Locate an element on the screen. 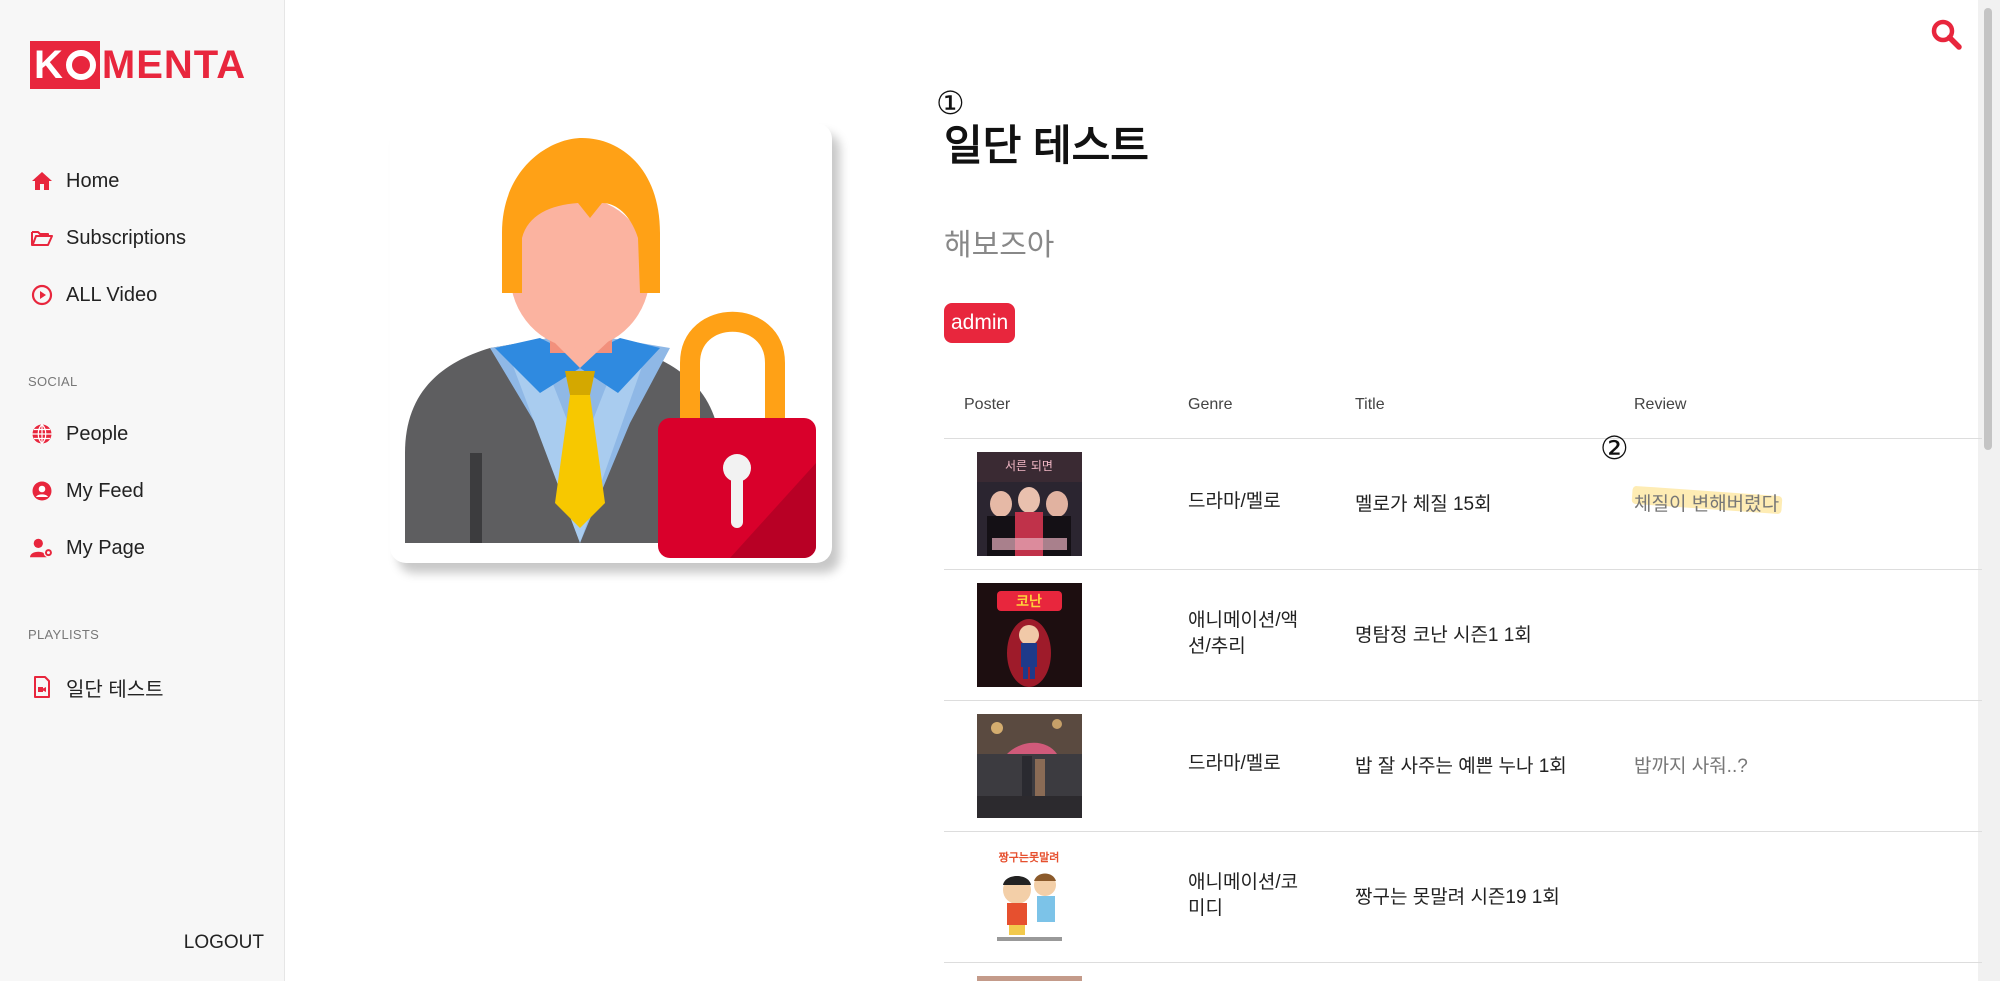 The image size is (2000, 981). sidebar-item-my-feed: My Feed is located at coordinates (87, 491).